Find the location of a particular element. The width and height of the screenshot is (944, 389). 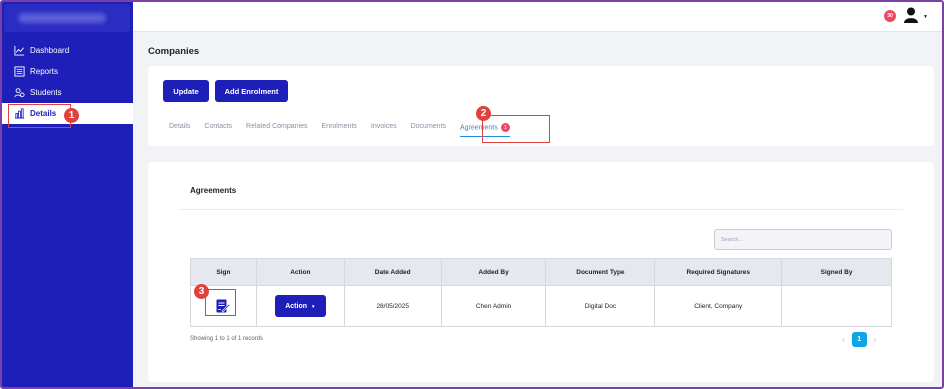

column-header-date-added: Date Added is located at coordinates (393, 272).